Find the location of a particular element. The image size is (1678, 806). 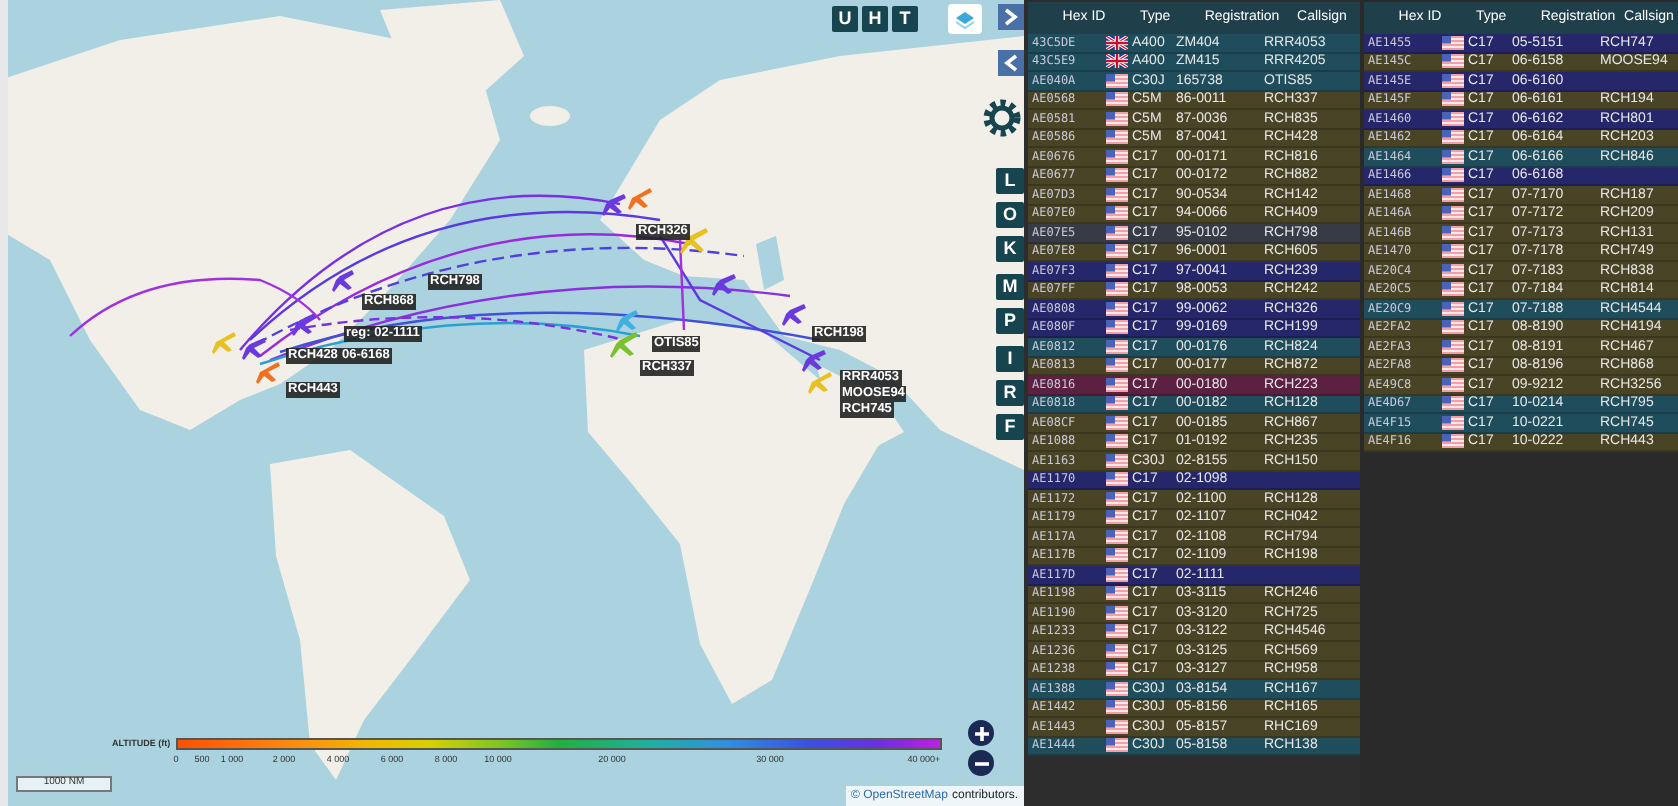

map-toggle-button: K is located at coordinates (1010, 249).